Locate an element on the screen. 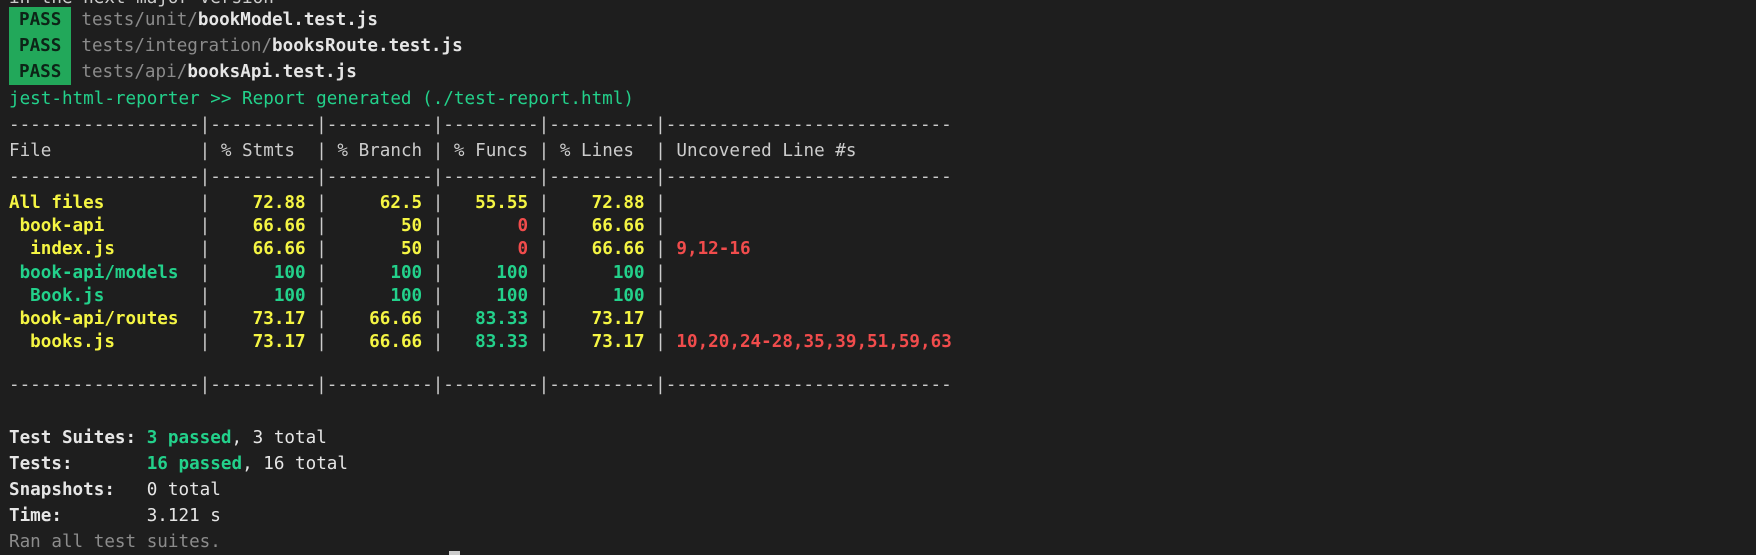  tests-label: Tests: is located at coordinates (41, 464).